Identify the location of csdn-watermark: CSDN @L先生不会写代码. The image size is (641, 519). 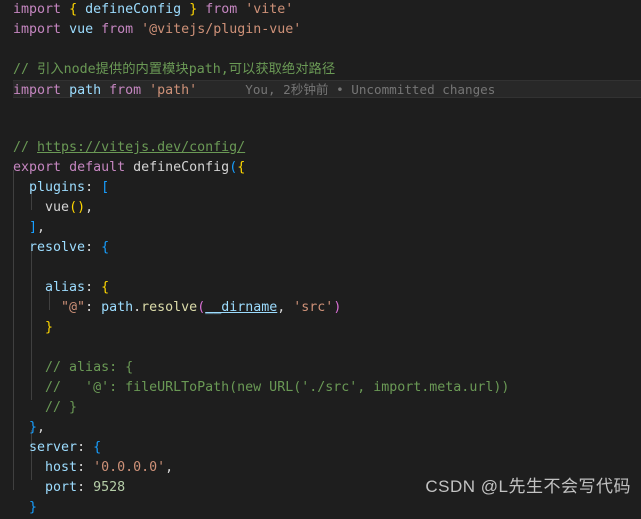
(528, 486).